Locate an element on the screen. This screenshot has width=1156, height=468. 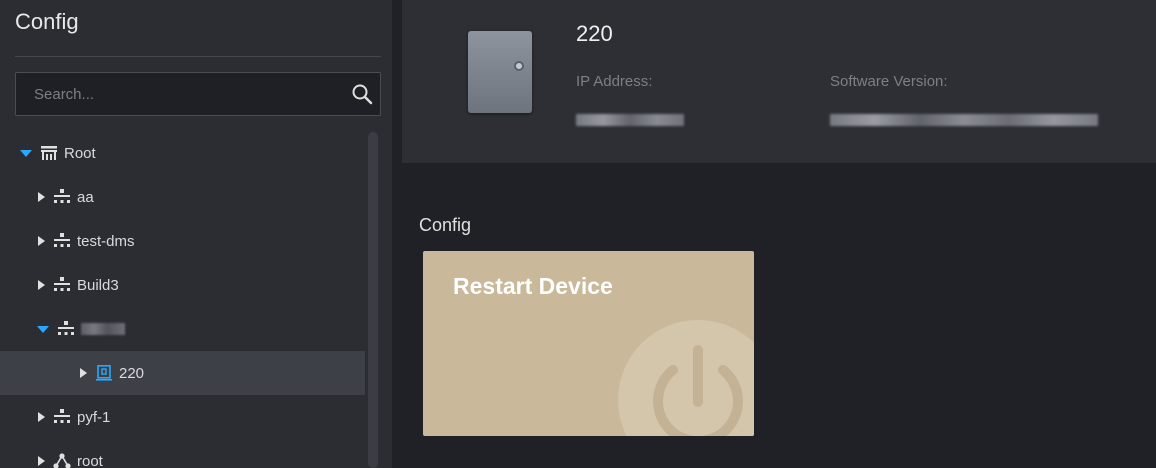
device-icon is located at coordinates (104, 373).